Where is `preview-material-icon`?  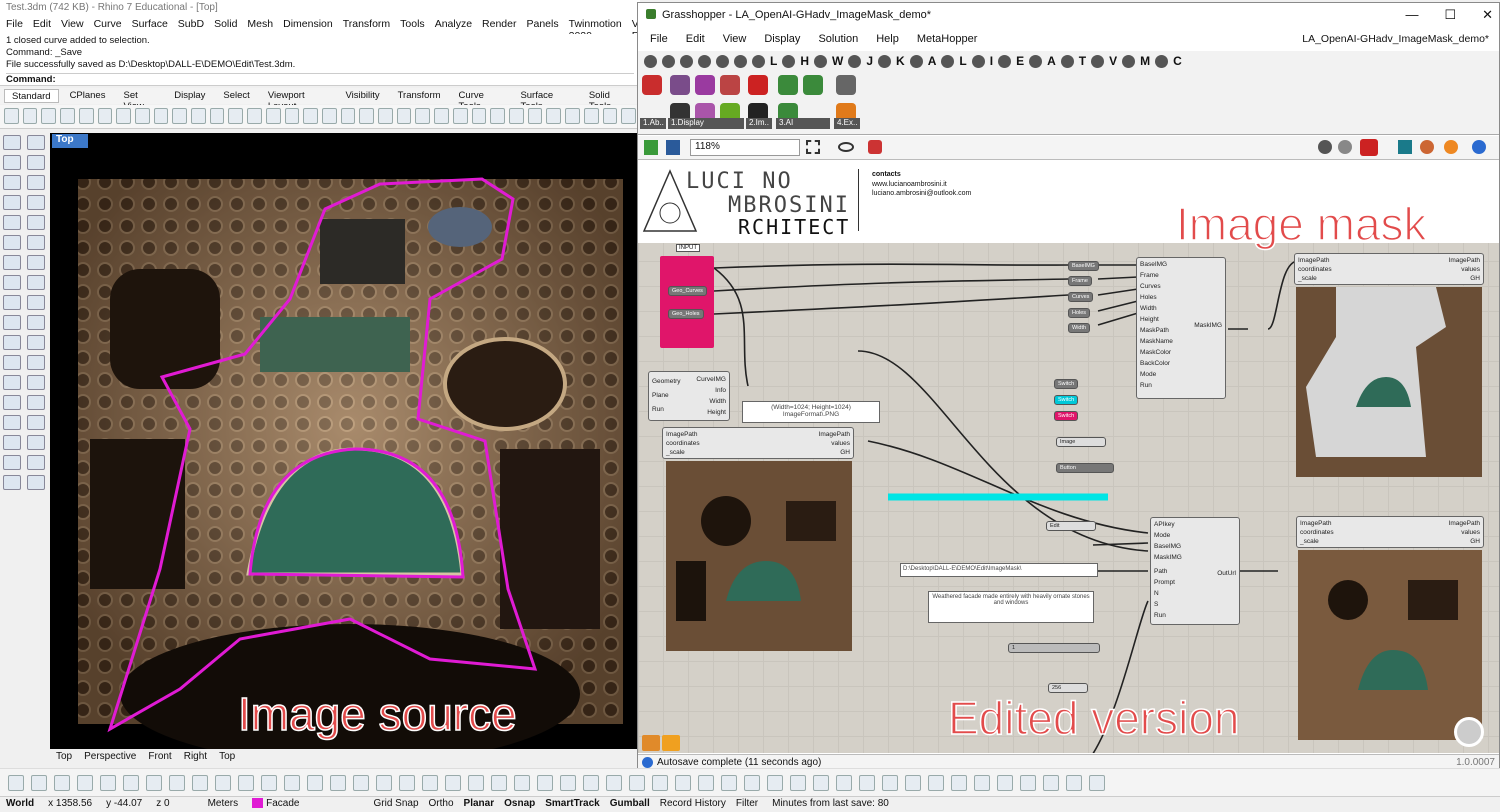 preview-material-icon is located at coordinates (1427, 147).